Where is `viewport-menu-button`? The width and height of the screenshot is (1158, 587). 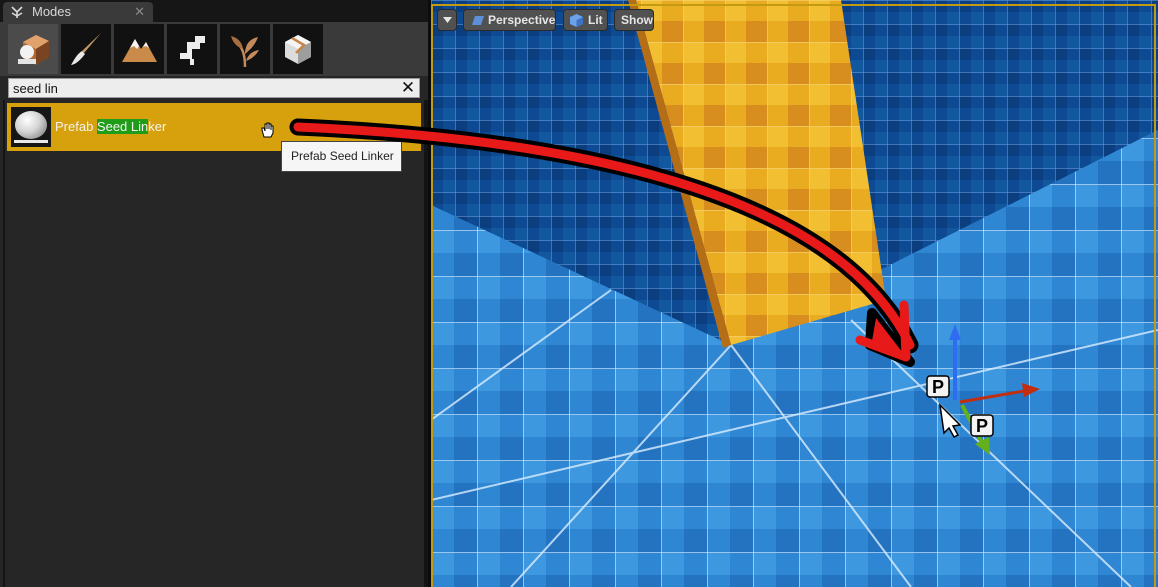
viewport-menu-button is located at coordinates (447, 20).